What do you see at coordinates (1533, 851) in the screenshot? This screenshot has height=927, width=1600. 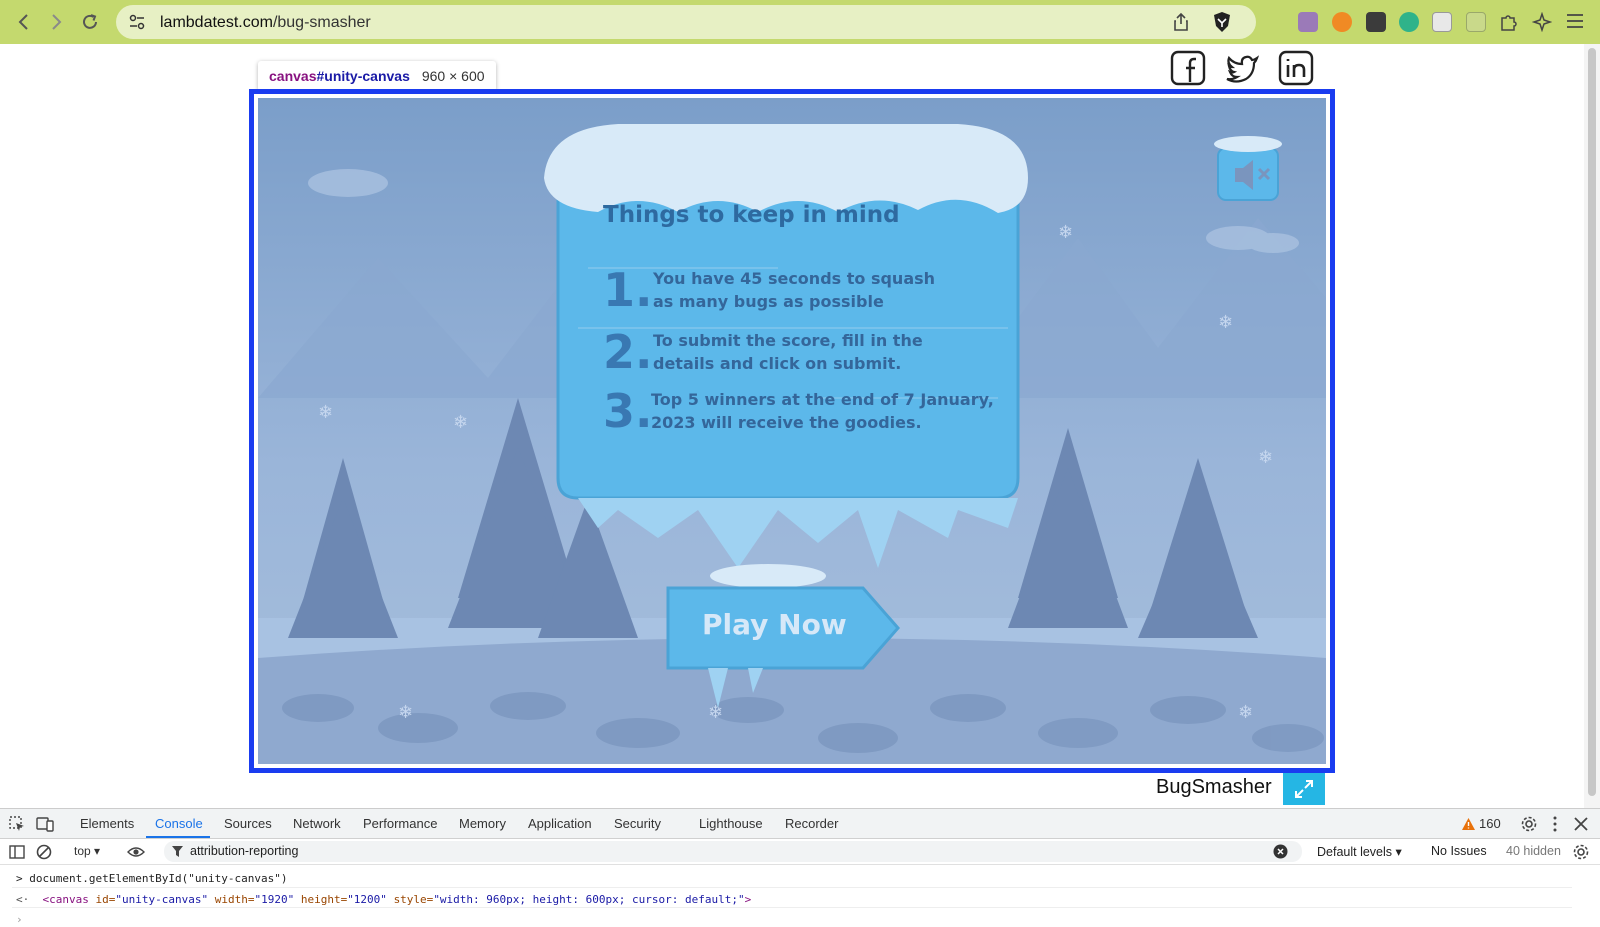 I see `hidden-count: 40 hidden` at bounding box center [1533, 851].